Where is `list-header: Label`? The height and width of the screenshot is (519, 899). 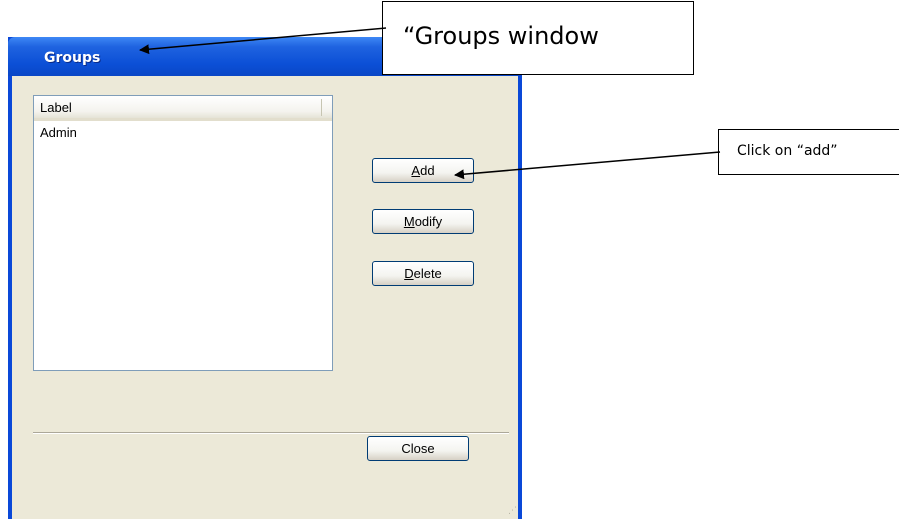
list-header: Label is located at coordinates (183, 108).